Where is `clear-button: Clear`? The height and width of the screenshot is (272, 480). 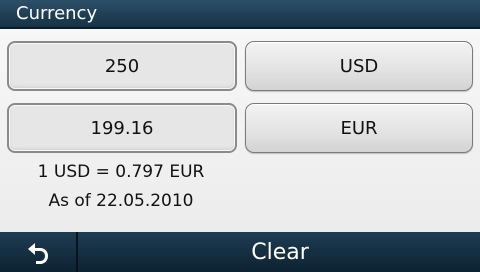 clear-button: Clear is located at coordinates (280, 252).